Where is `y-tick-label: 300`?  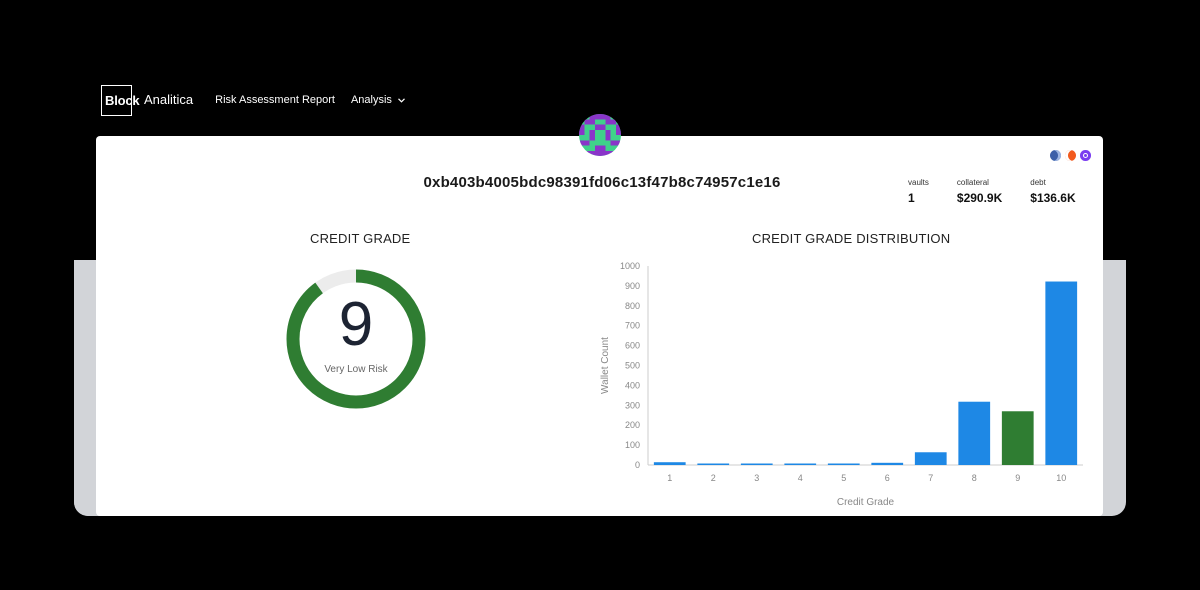
y-tick-label: 300 is located at coordinates (632, 405).